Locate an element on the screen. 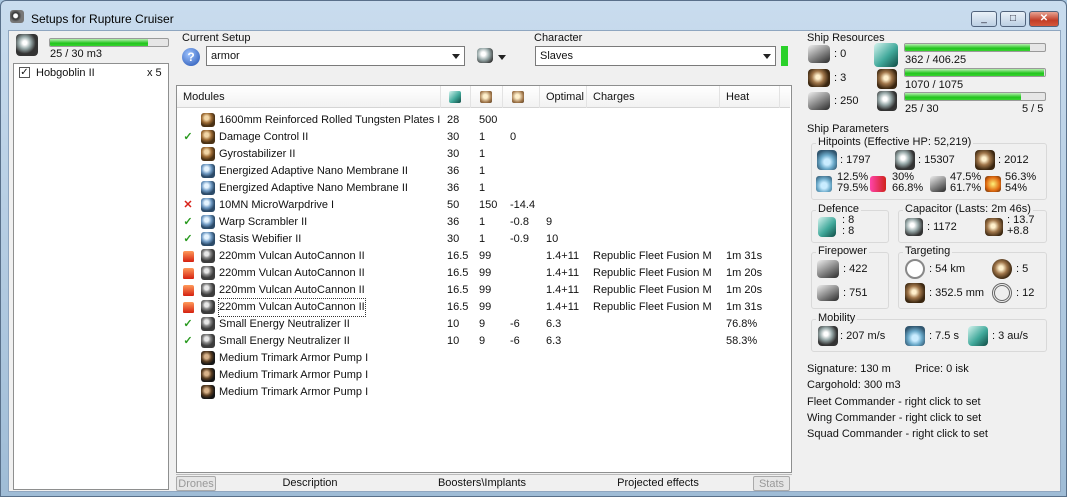  module-pg: 1 is located at coordinates (482, 171).